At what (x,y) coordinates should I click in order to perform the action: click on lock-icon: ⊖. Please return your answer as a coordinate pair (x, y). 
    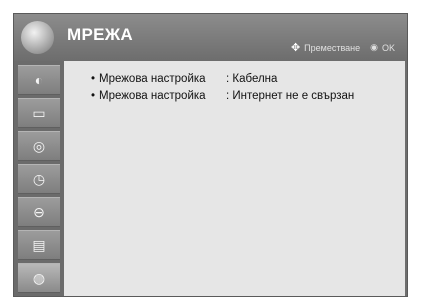
    Looking at the image, I should click on (39, 211).